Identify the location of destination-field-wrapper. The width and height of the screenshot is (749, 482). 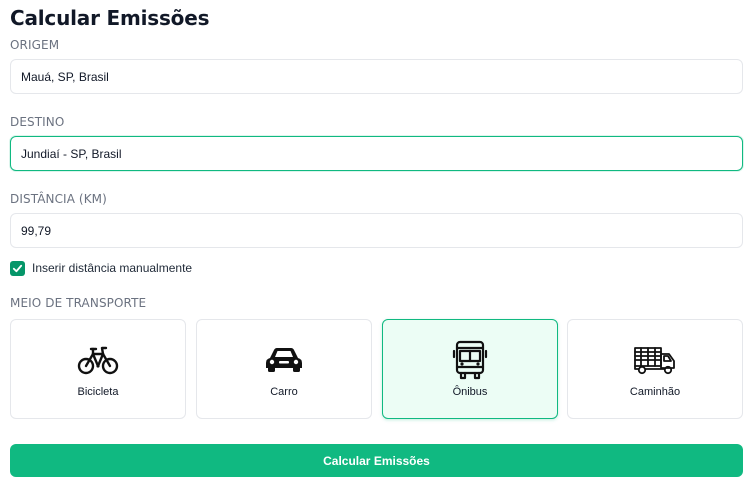
(376, 153).